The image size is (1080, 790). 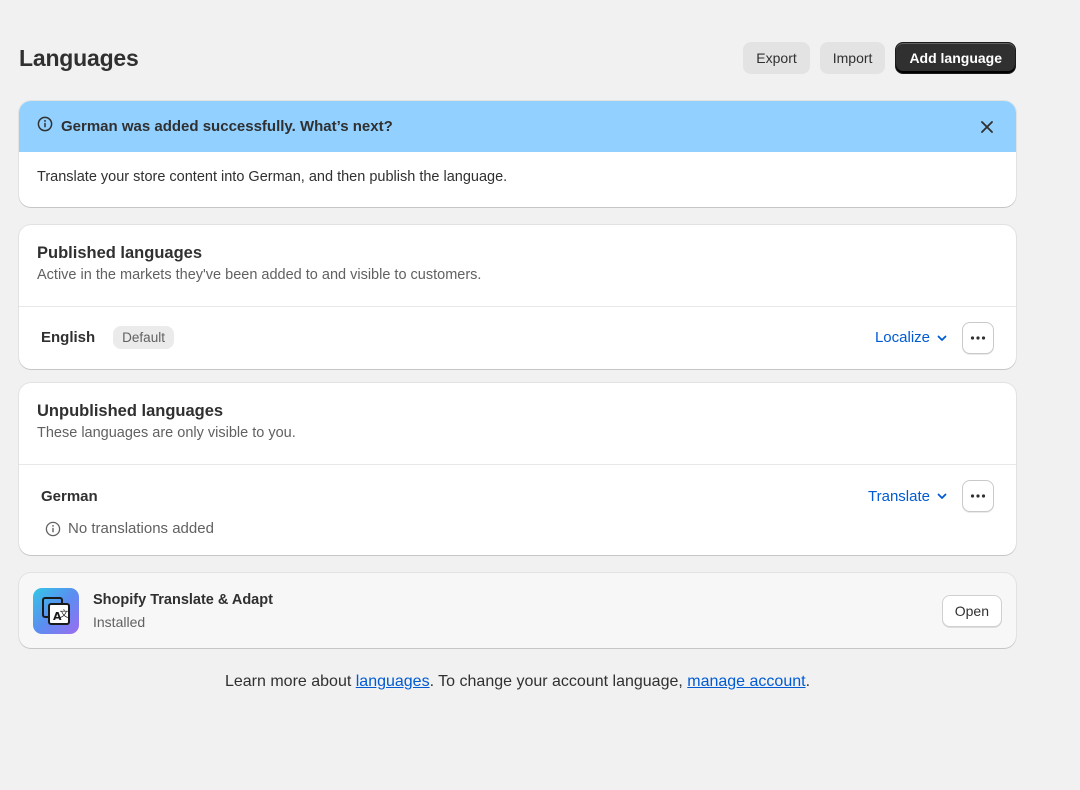 I want to click on translation-status: No translations added, so click(x=129, y=528).